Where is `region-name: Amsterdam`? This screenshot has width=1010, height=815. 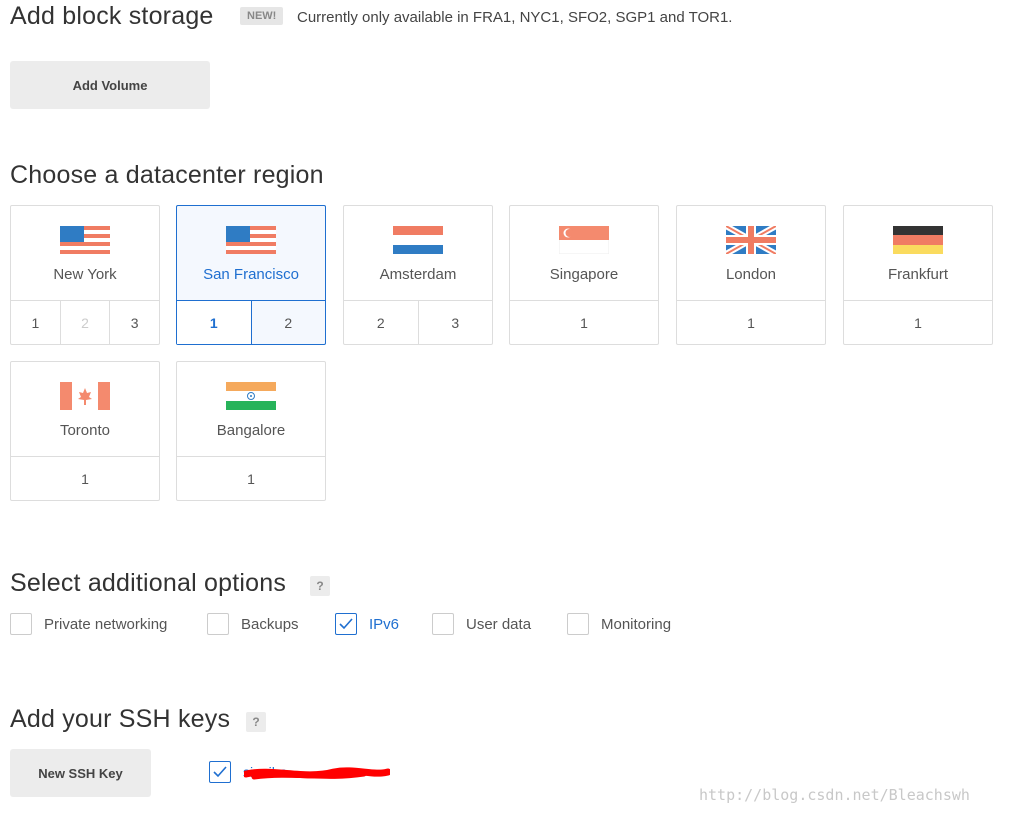
region-name: Amsterdam is located at coordinates (418, 274).